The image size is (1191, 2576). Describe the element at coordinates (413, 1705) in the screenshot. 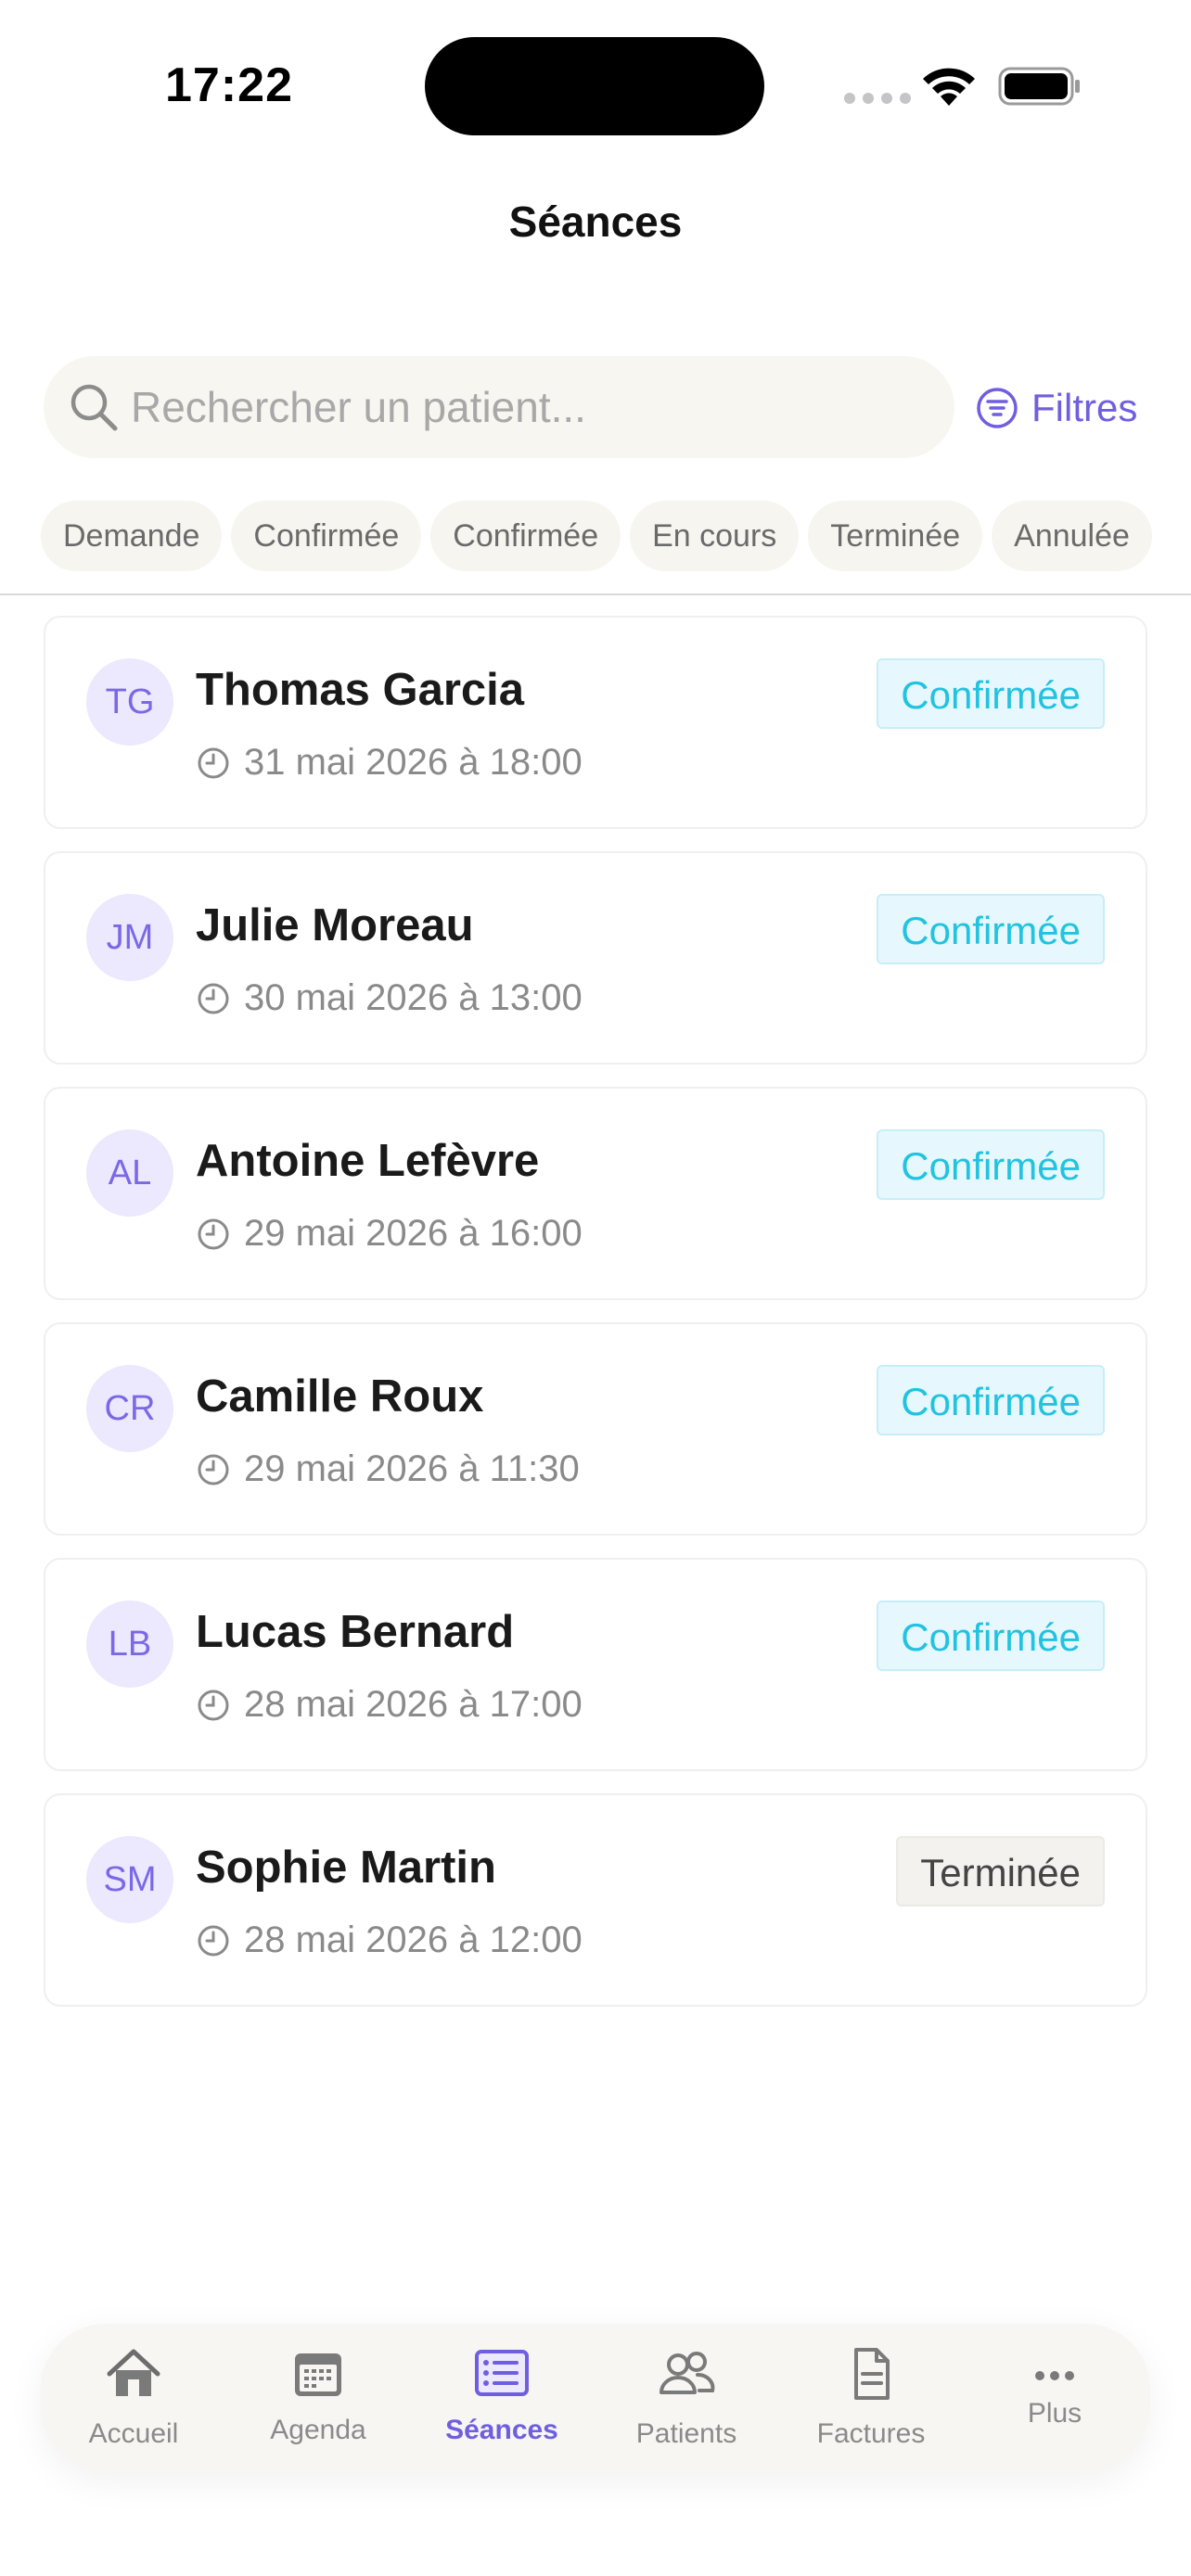

I see `session-datetime-text: 28 mai 2026 à 17:00` at that location.